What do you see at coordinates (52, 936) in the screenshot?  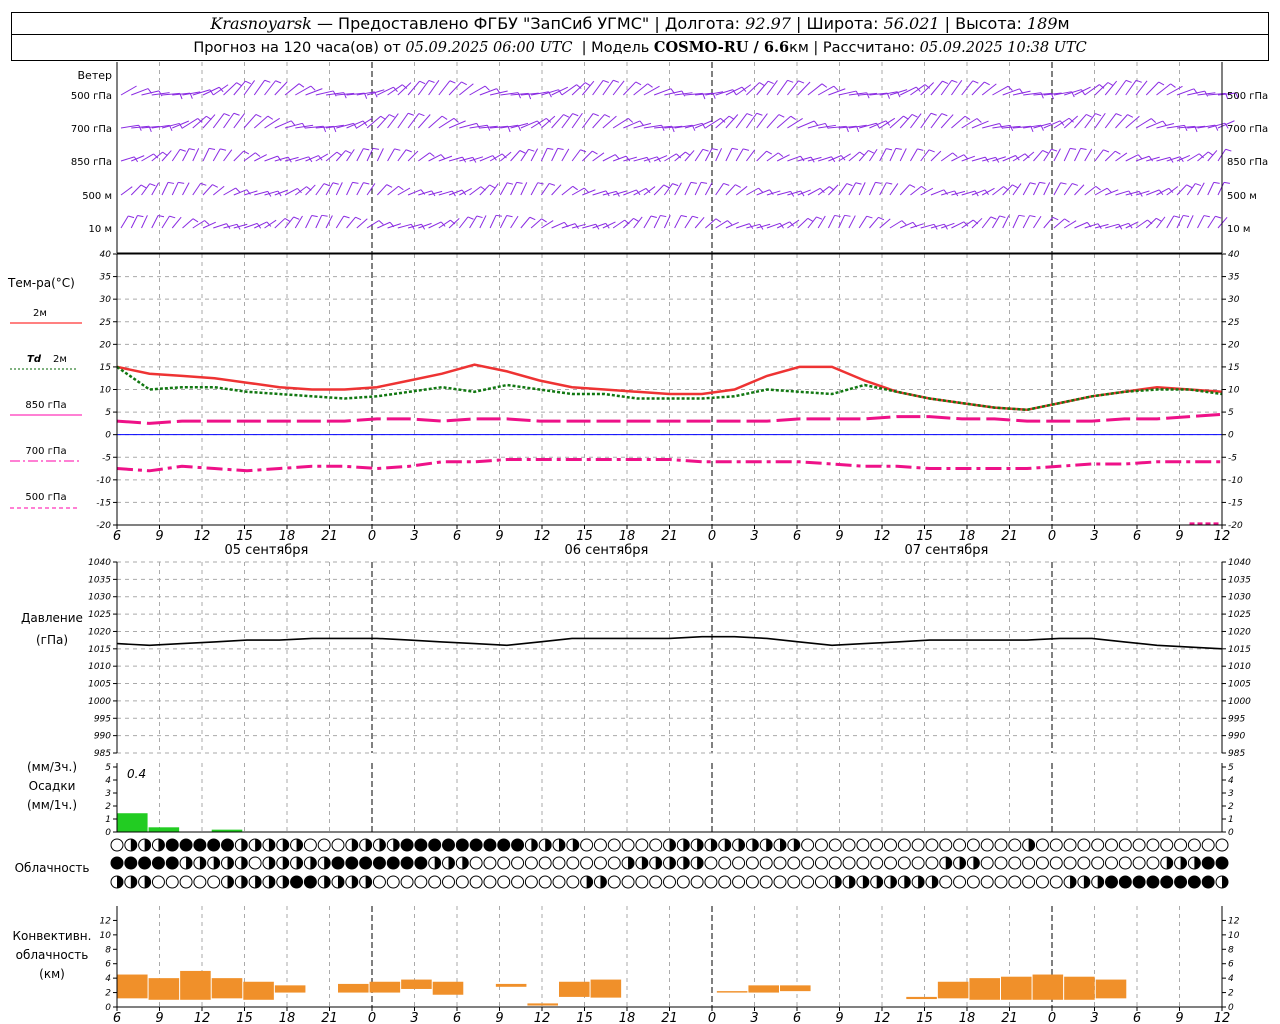 I see `conv-title-1: Конвективн.` at bounding box center [52, 936].